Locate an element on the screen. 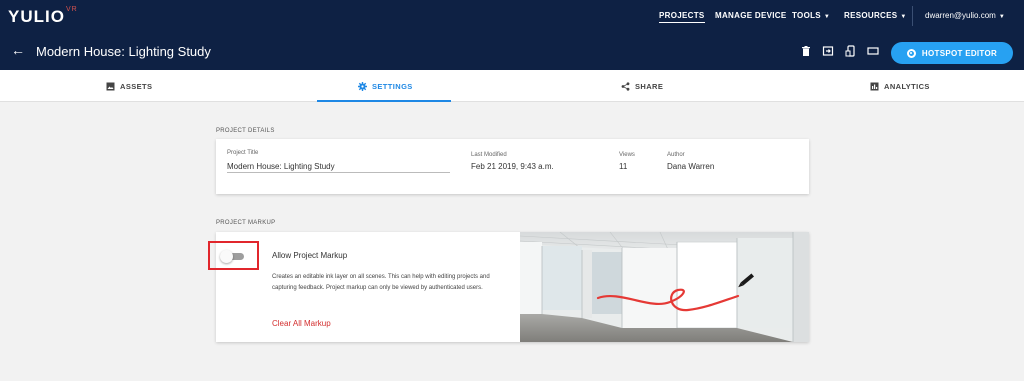 The image size is (1024, 381). tab-assets: ASSETS is located at coordinates (129, 86).